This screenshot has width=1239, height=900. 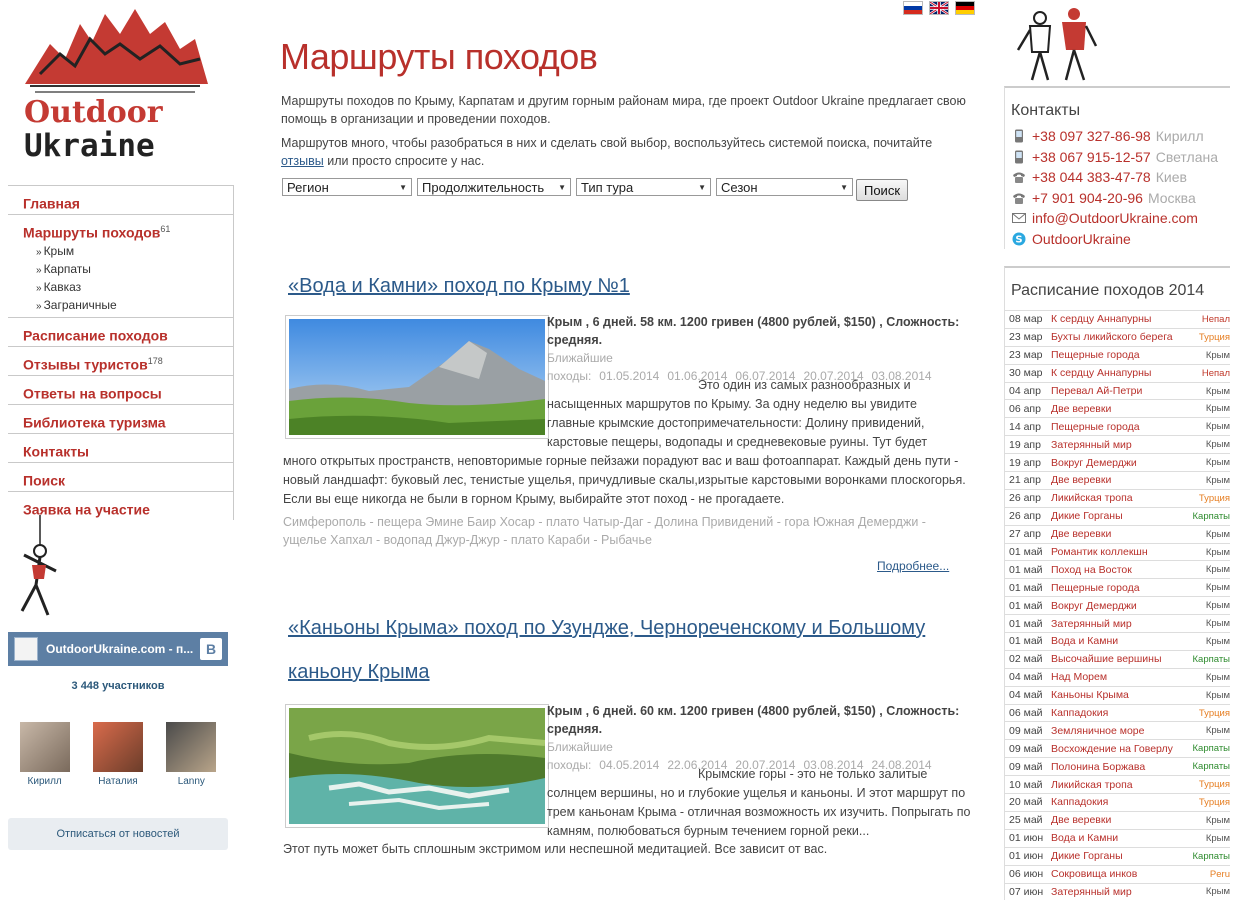 What do you see at coordinates (1117, 218) in the screenshot?
I see `contact-row: info@OutdoorUkraine.com` at bounding box center [1117, 218].